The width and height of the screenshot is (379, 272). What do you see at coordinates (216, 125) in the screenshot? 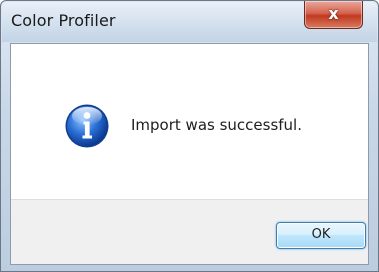
I see `message-text: Import was successful.` at bounding box center [216, 125].